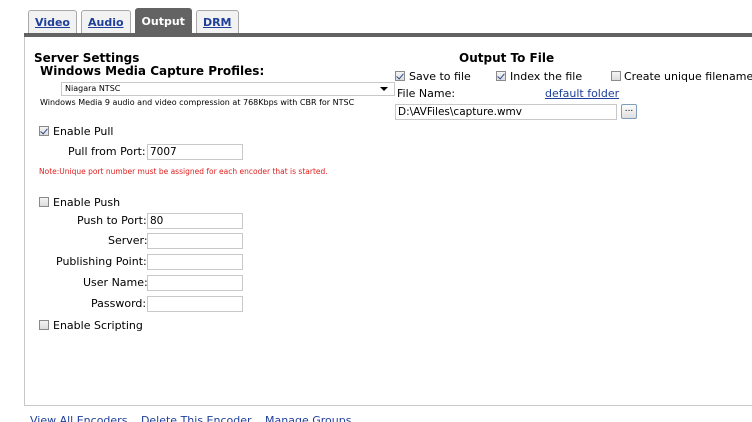 This screenshot has height=422, width=752. What do you see at coordinates (507, 58) in the screenshot?
I see `output-to-file-heading: Output To File` at bounding box center [507, 58].